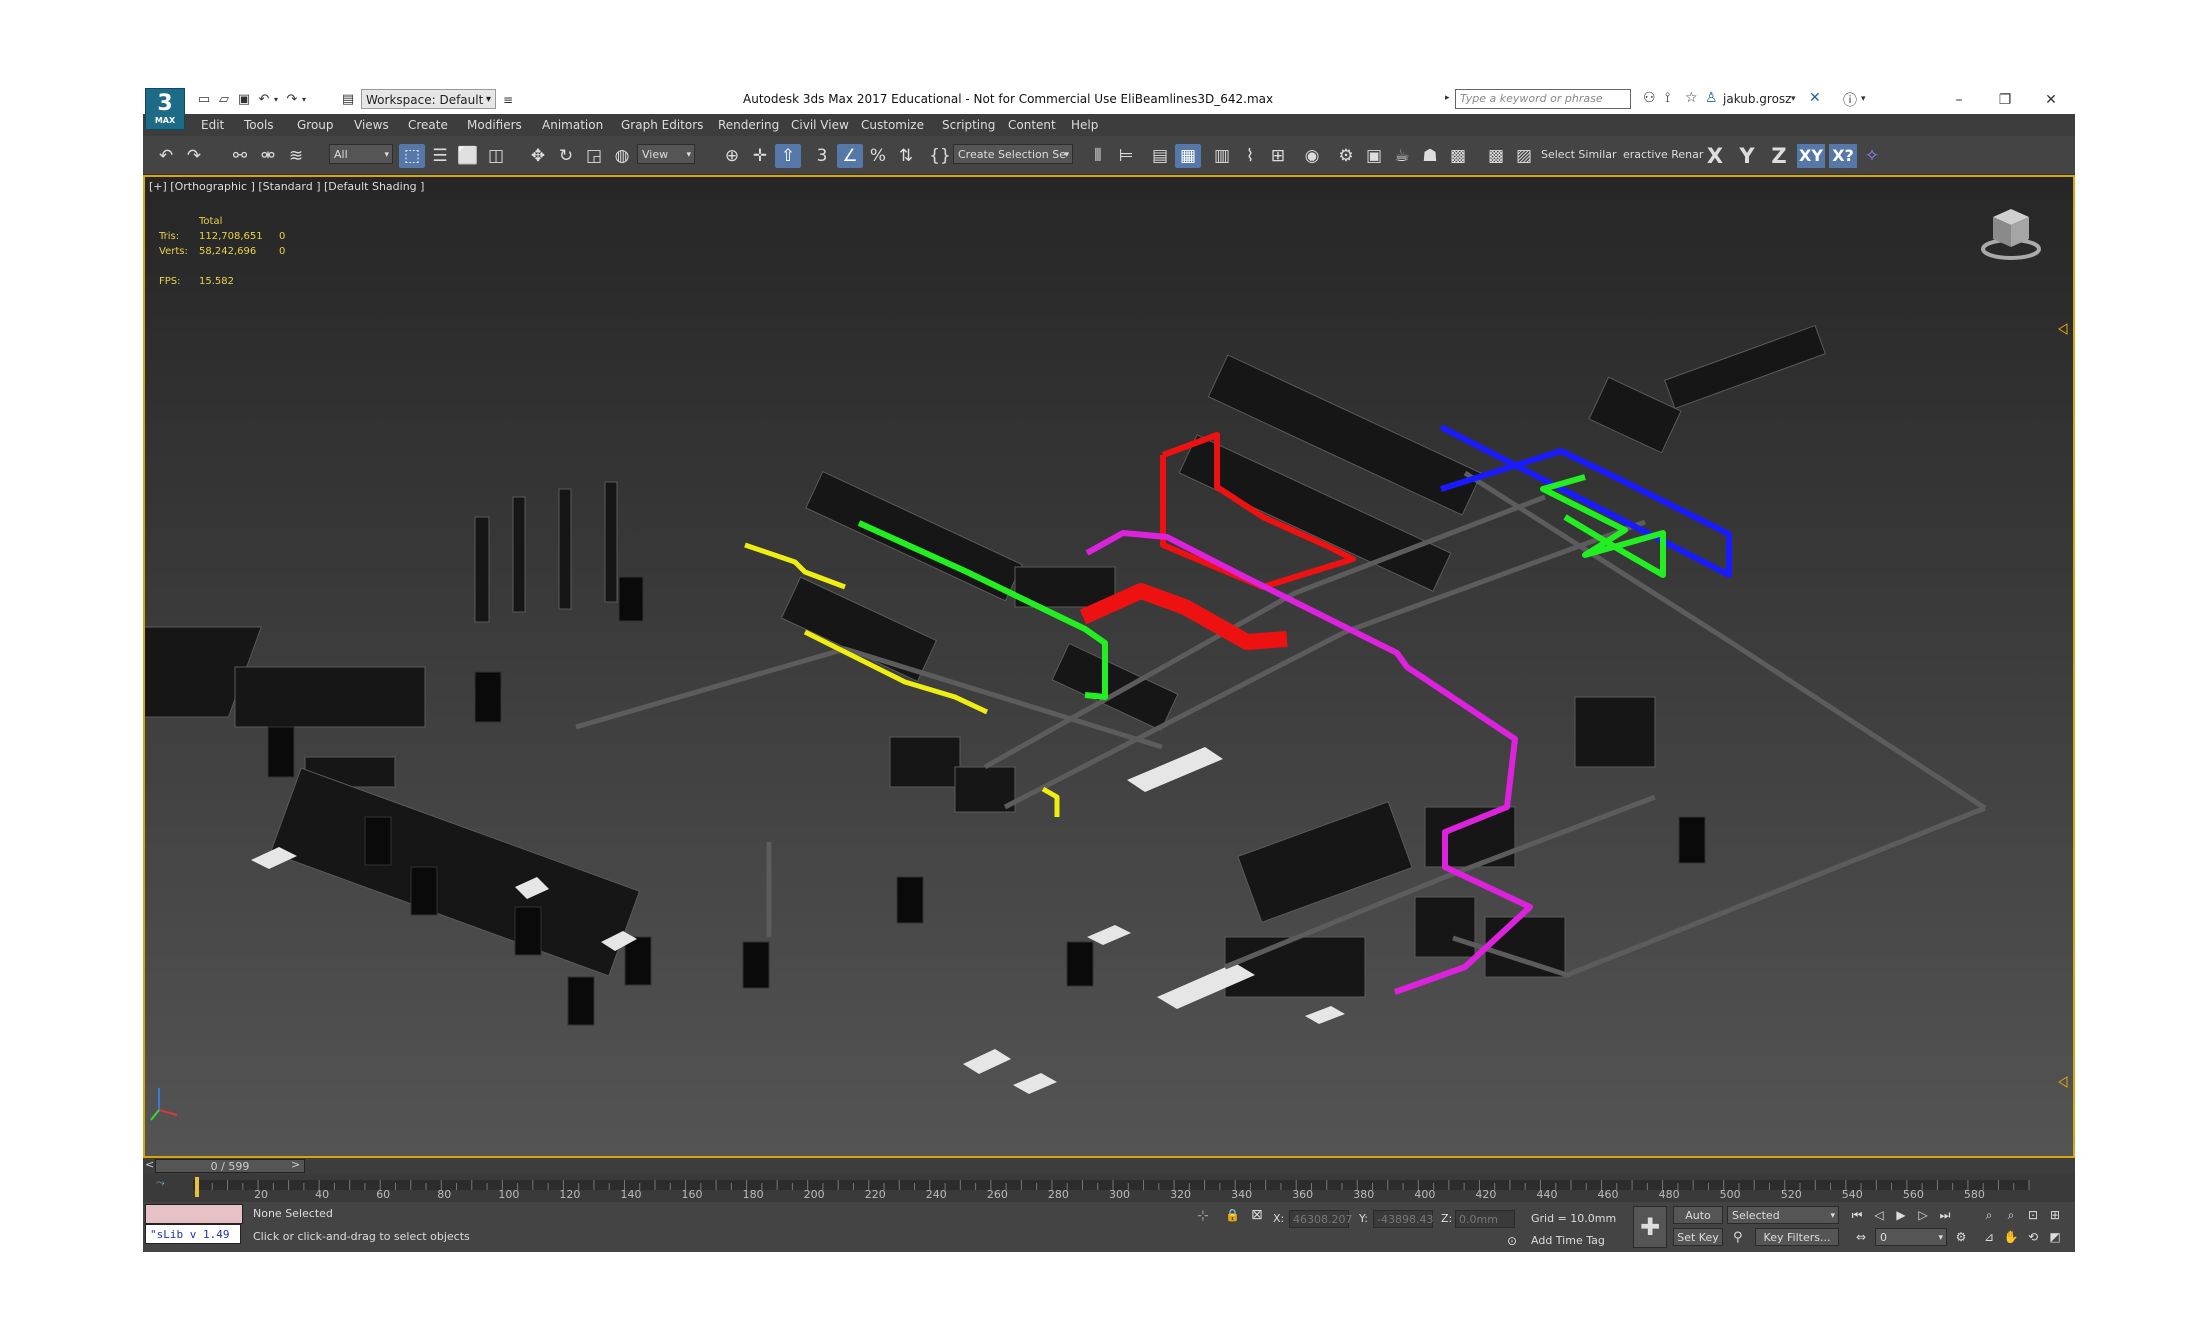 This screenshot has width=2208, height=1334. What do you see at coordinates (2033, 1237) in the screenshot?
I see `orbit-icon: ⟲` at bounding box center [2033, 1237].